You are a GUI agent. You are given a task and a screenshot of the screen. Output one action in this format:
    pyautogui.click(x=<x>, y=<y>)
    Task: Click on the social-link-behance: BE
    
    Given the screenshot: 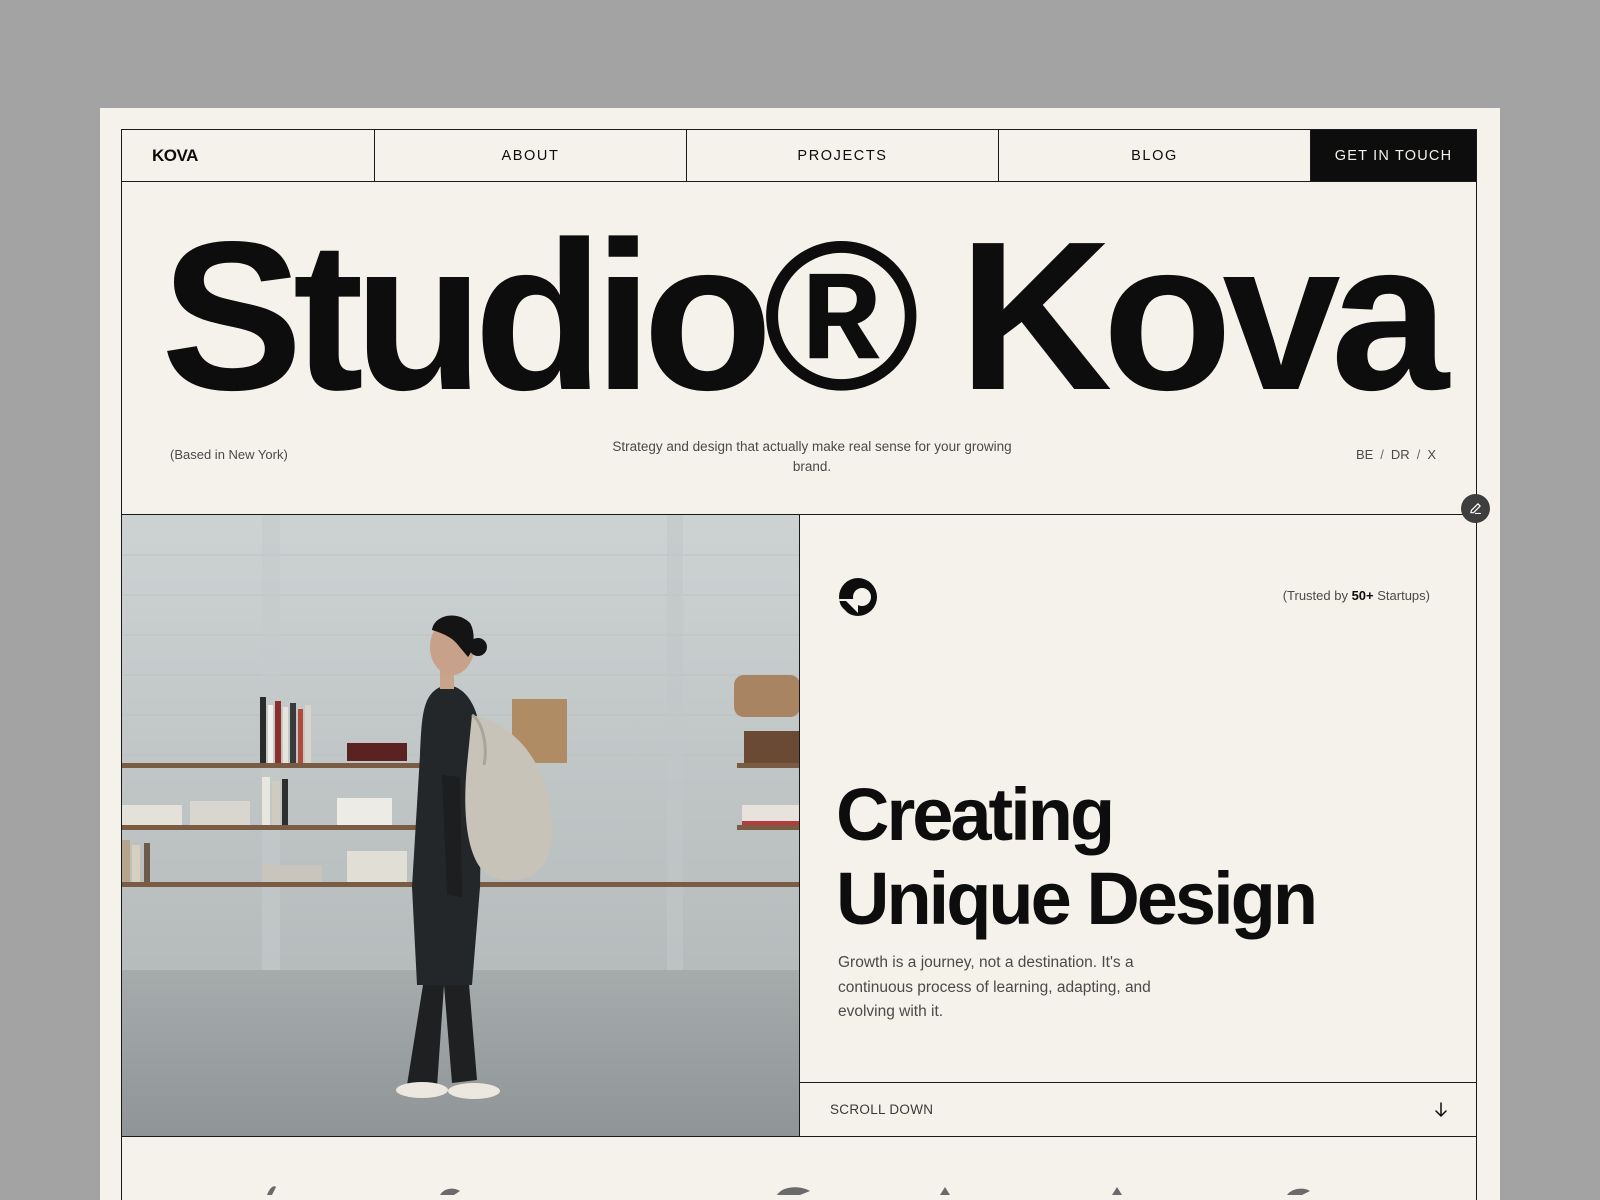 What is the action you would take?
    pyautogui.click(x=1364, y=454)
    